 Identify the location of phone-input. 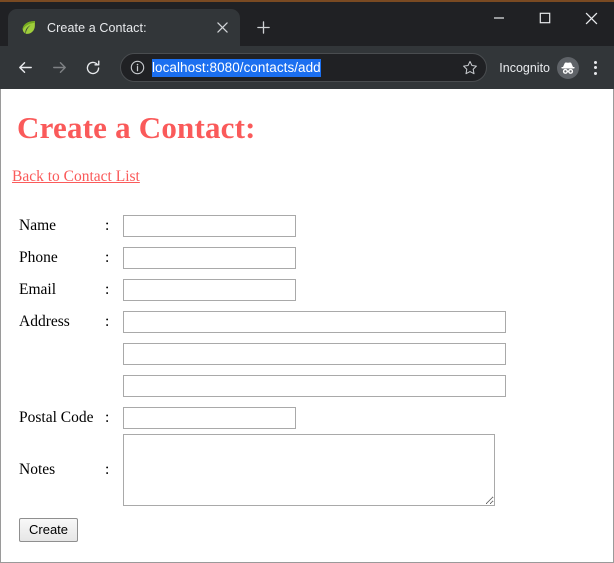
(209, 258).